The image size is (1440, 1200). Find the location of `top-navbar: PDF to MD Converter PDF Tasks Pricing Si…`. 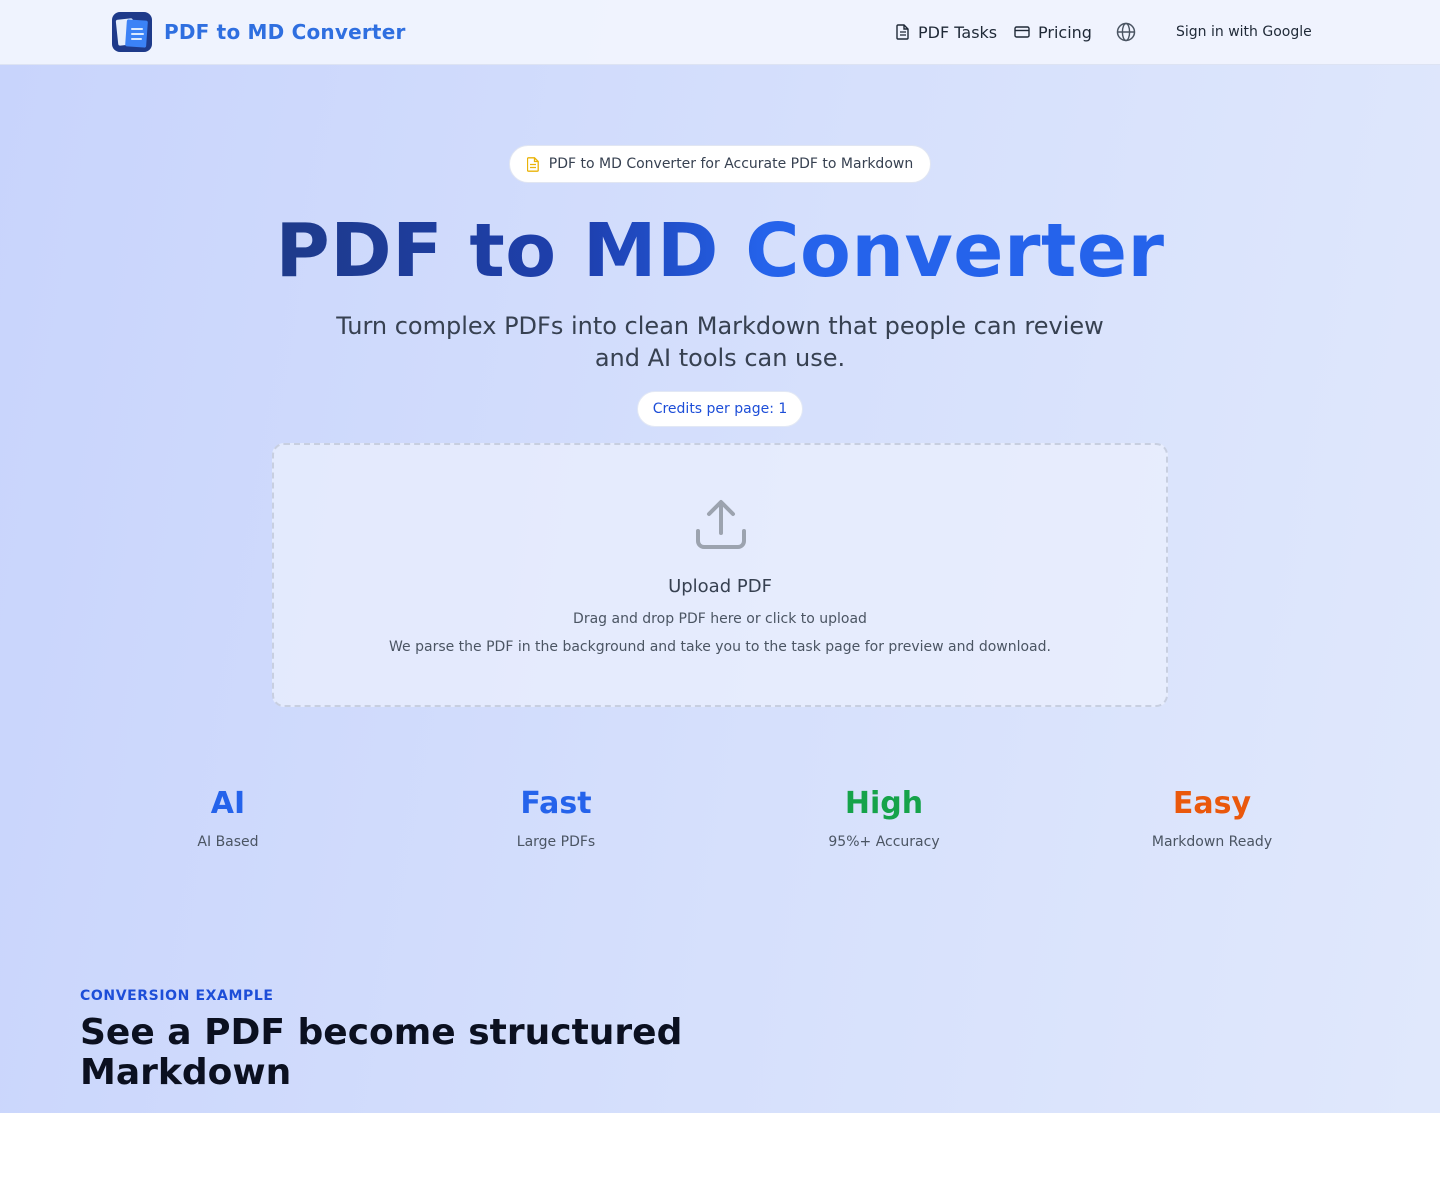

top-navbar: PDF to MD Converter PDF Tasks Pricing Si… is located at coordinates (720, 32).